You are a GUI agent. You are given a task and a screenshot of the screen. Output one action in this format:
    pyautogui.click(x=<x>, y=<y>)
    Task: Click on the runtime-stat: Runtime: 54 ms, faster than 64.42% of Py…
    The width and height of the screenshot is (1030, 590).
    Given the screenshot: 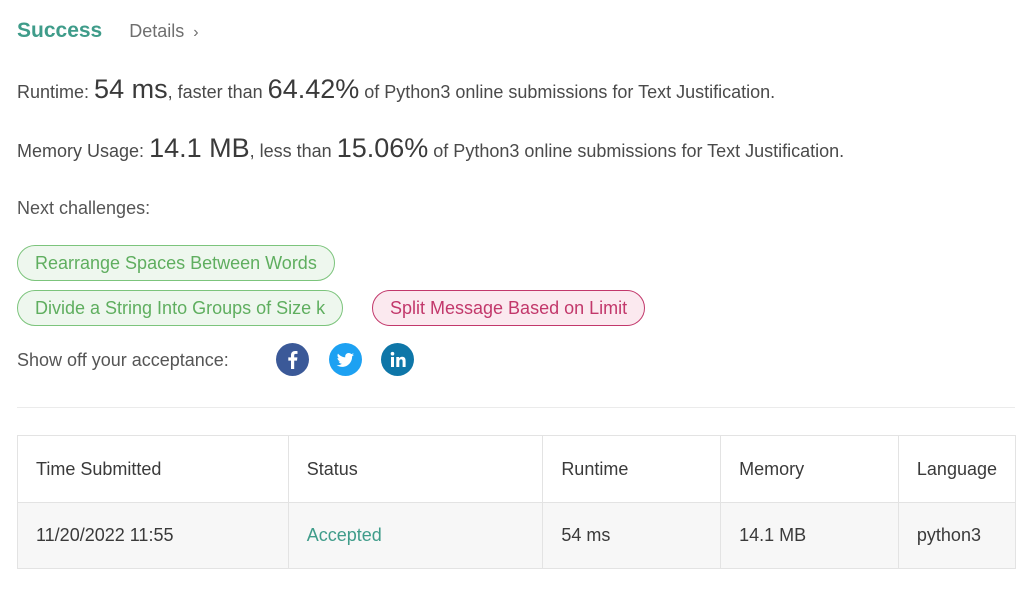 What is the action you would take?
    pyautogui.click(x=396, y=89)
    